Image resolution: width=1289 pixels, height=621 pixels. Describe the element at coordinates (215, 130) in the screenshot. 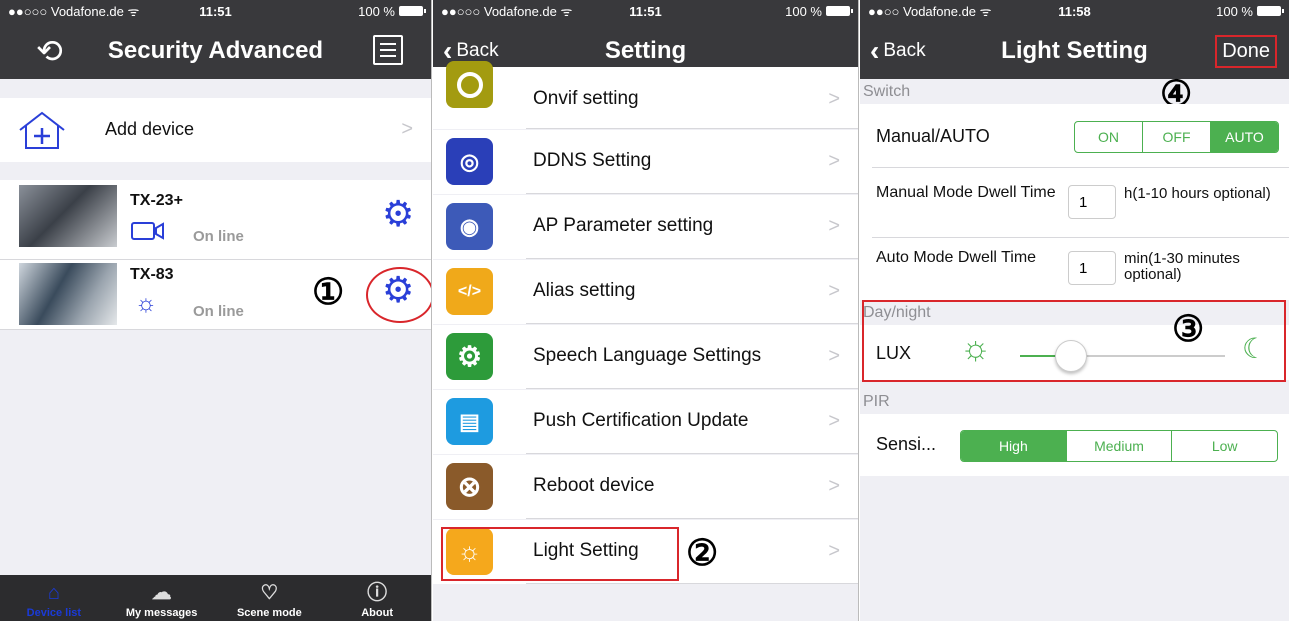

I see `add-device-row: Add device >` at that location.